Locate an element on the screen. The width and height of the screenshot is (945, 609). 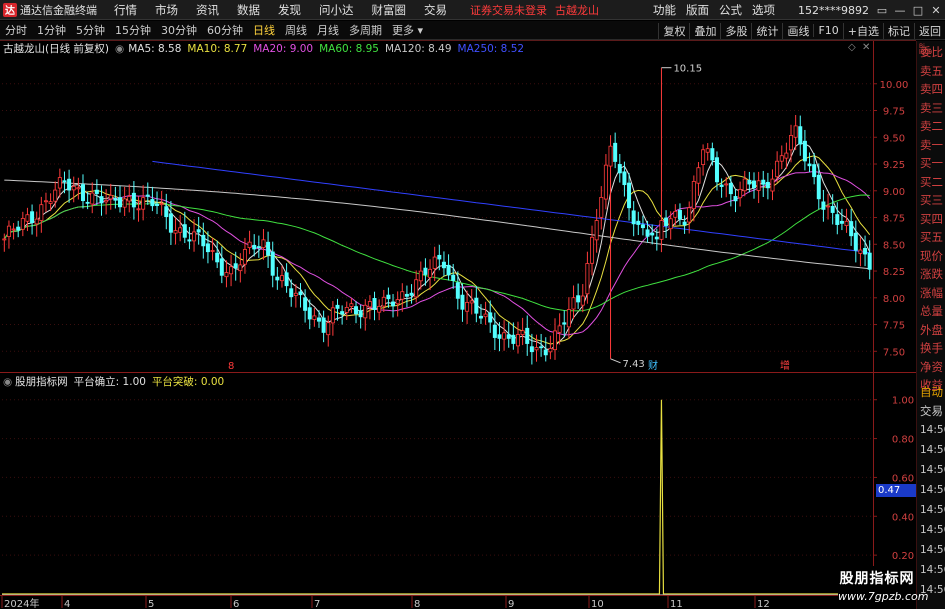
price-tick-label: 9.50 is located at coordinates (894, 138).